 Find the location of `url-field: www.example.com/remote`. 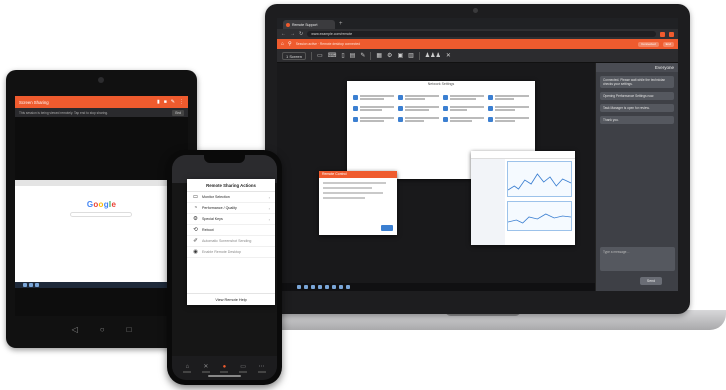

url-field: www.example.com/remote is located at coordinates (481, 34).